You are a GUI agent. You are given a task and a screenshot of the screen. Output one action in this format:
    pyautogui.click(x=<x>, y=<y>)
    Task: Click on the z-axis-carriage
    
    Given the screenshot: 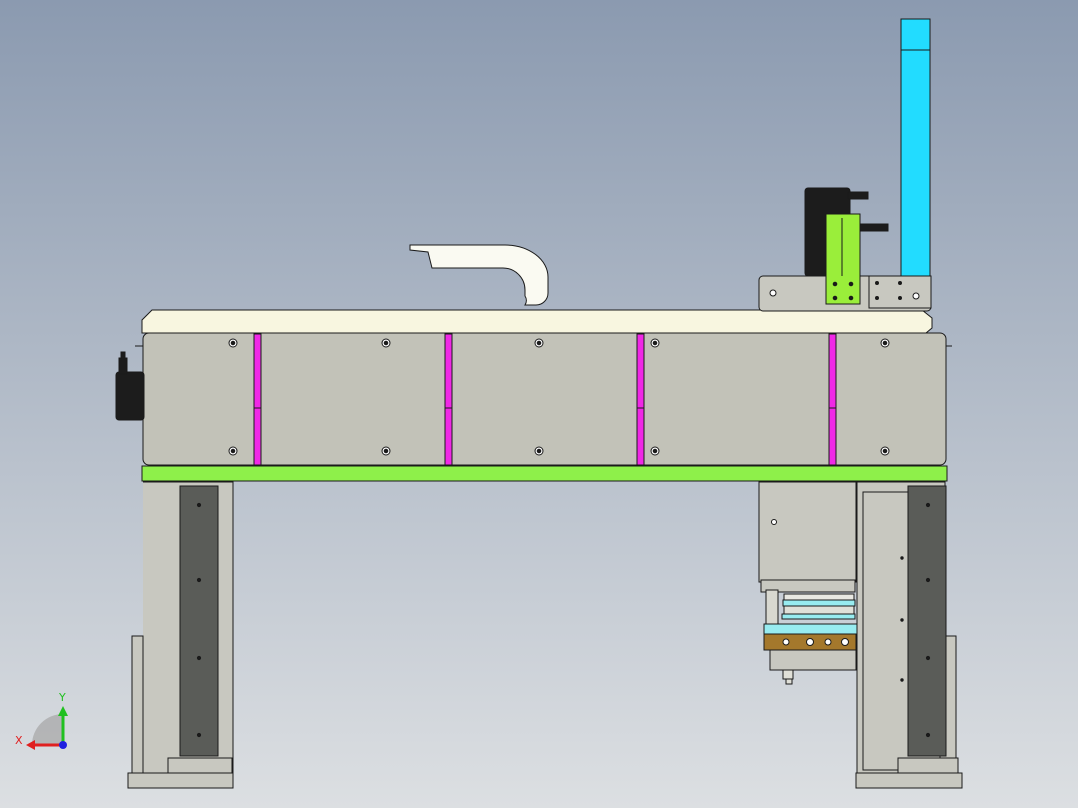 What is the action you would take?
    pyautogui.click(x=808, y=583)
    